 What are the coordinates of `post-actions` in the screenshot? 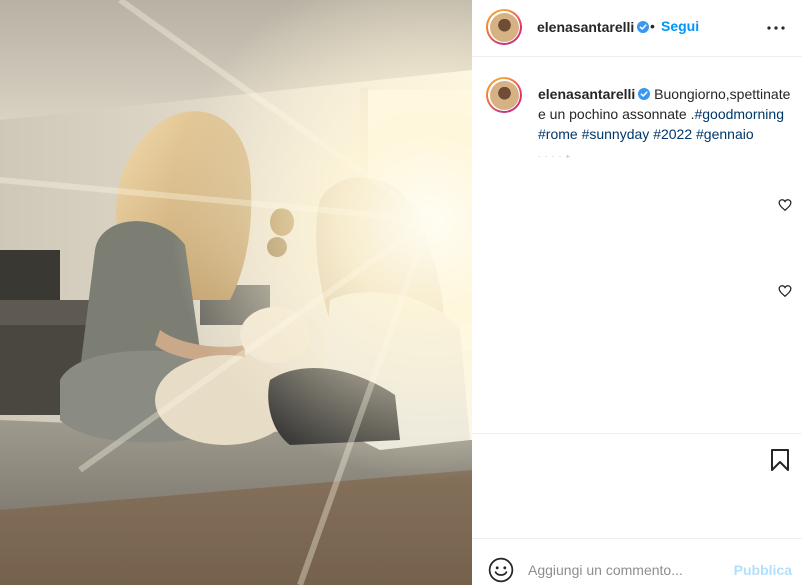 It's located at (637, 483).